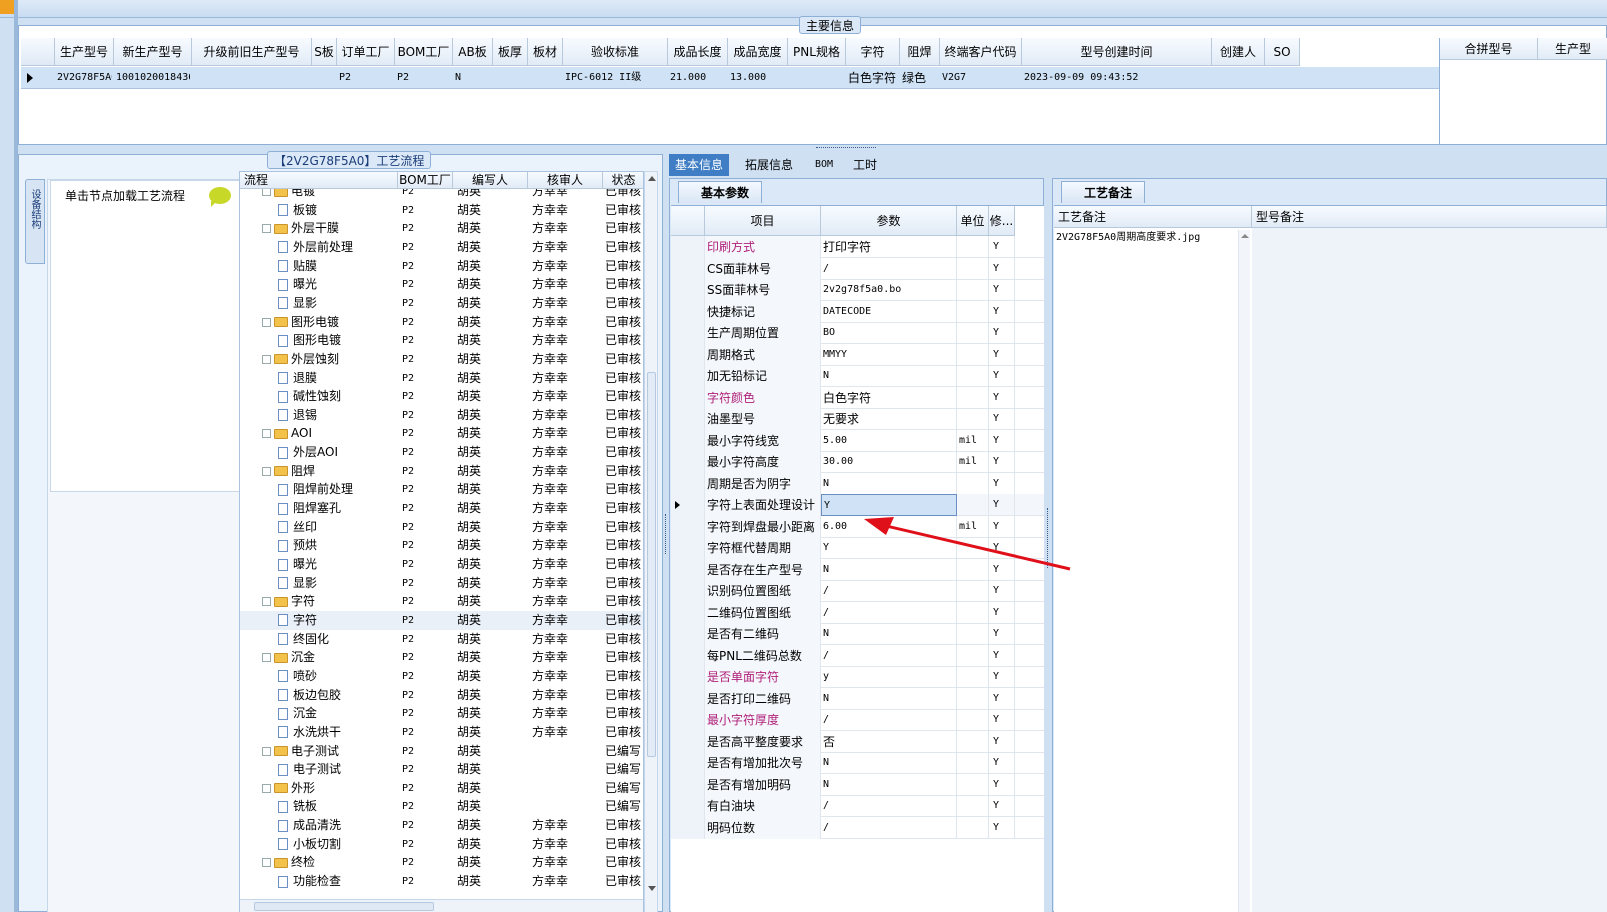 The image size is (1607, 912). Describe the element at coordinates (441, 527) in the screenshot. I see `tree-step-row: 丝印 P2 胡英 方幸幸 已审核` at that location.